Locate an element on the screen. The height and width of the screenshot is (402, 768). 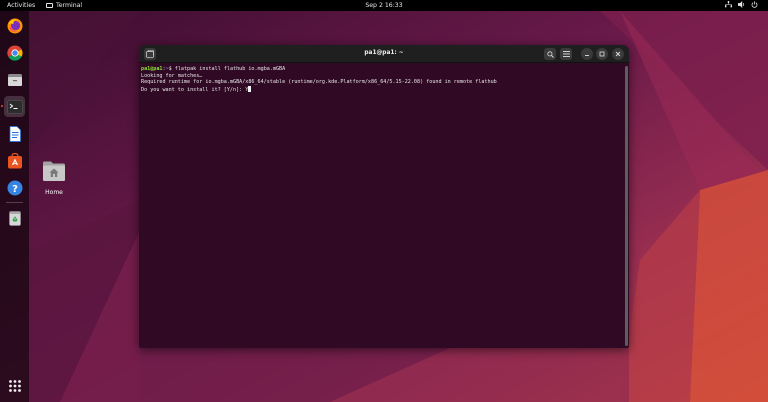
software-store-icon is located at coordinates (14, 160).